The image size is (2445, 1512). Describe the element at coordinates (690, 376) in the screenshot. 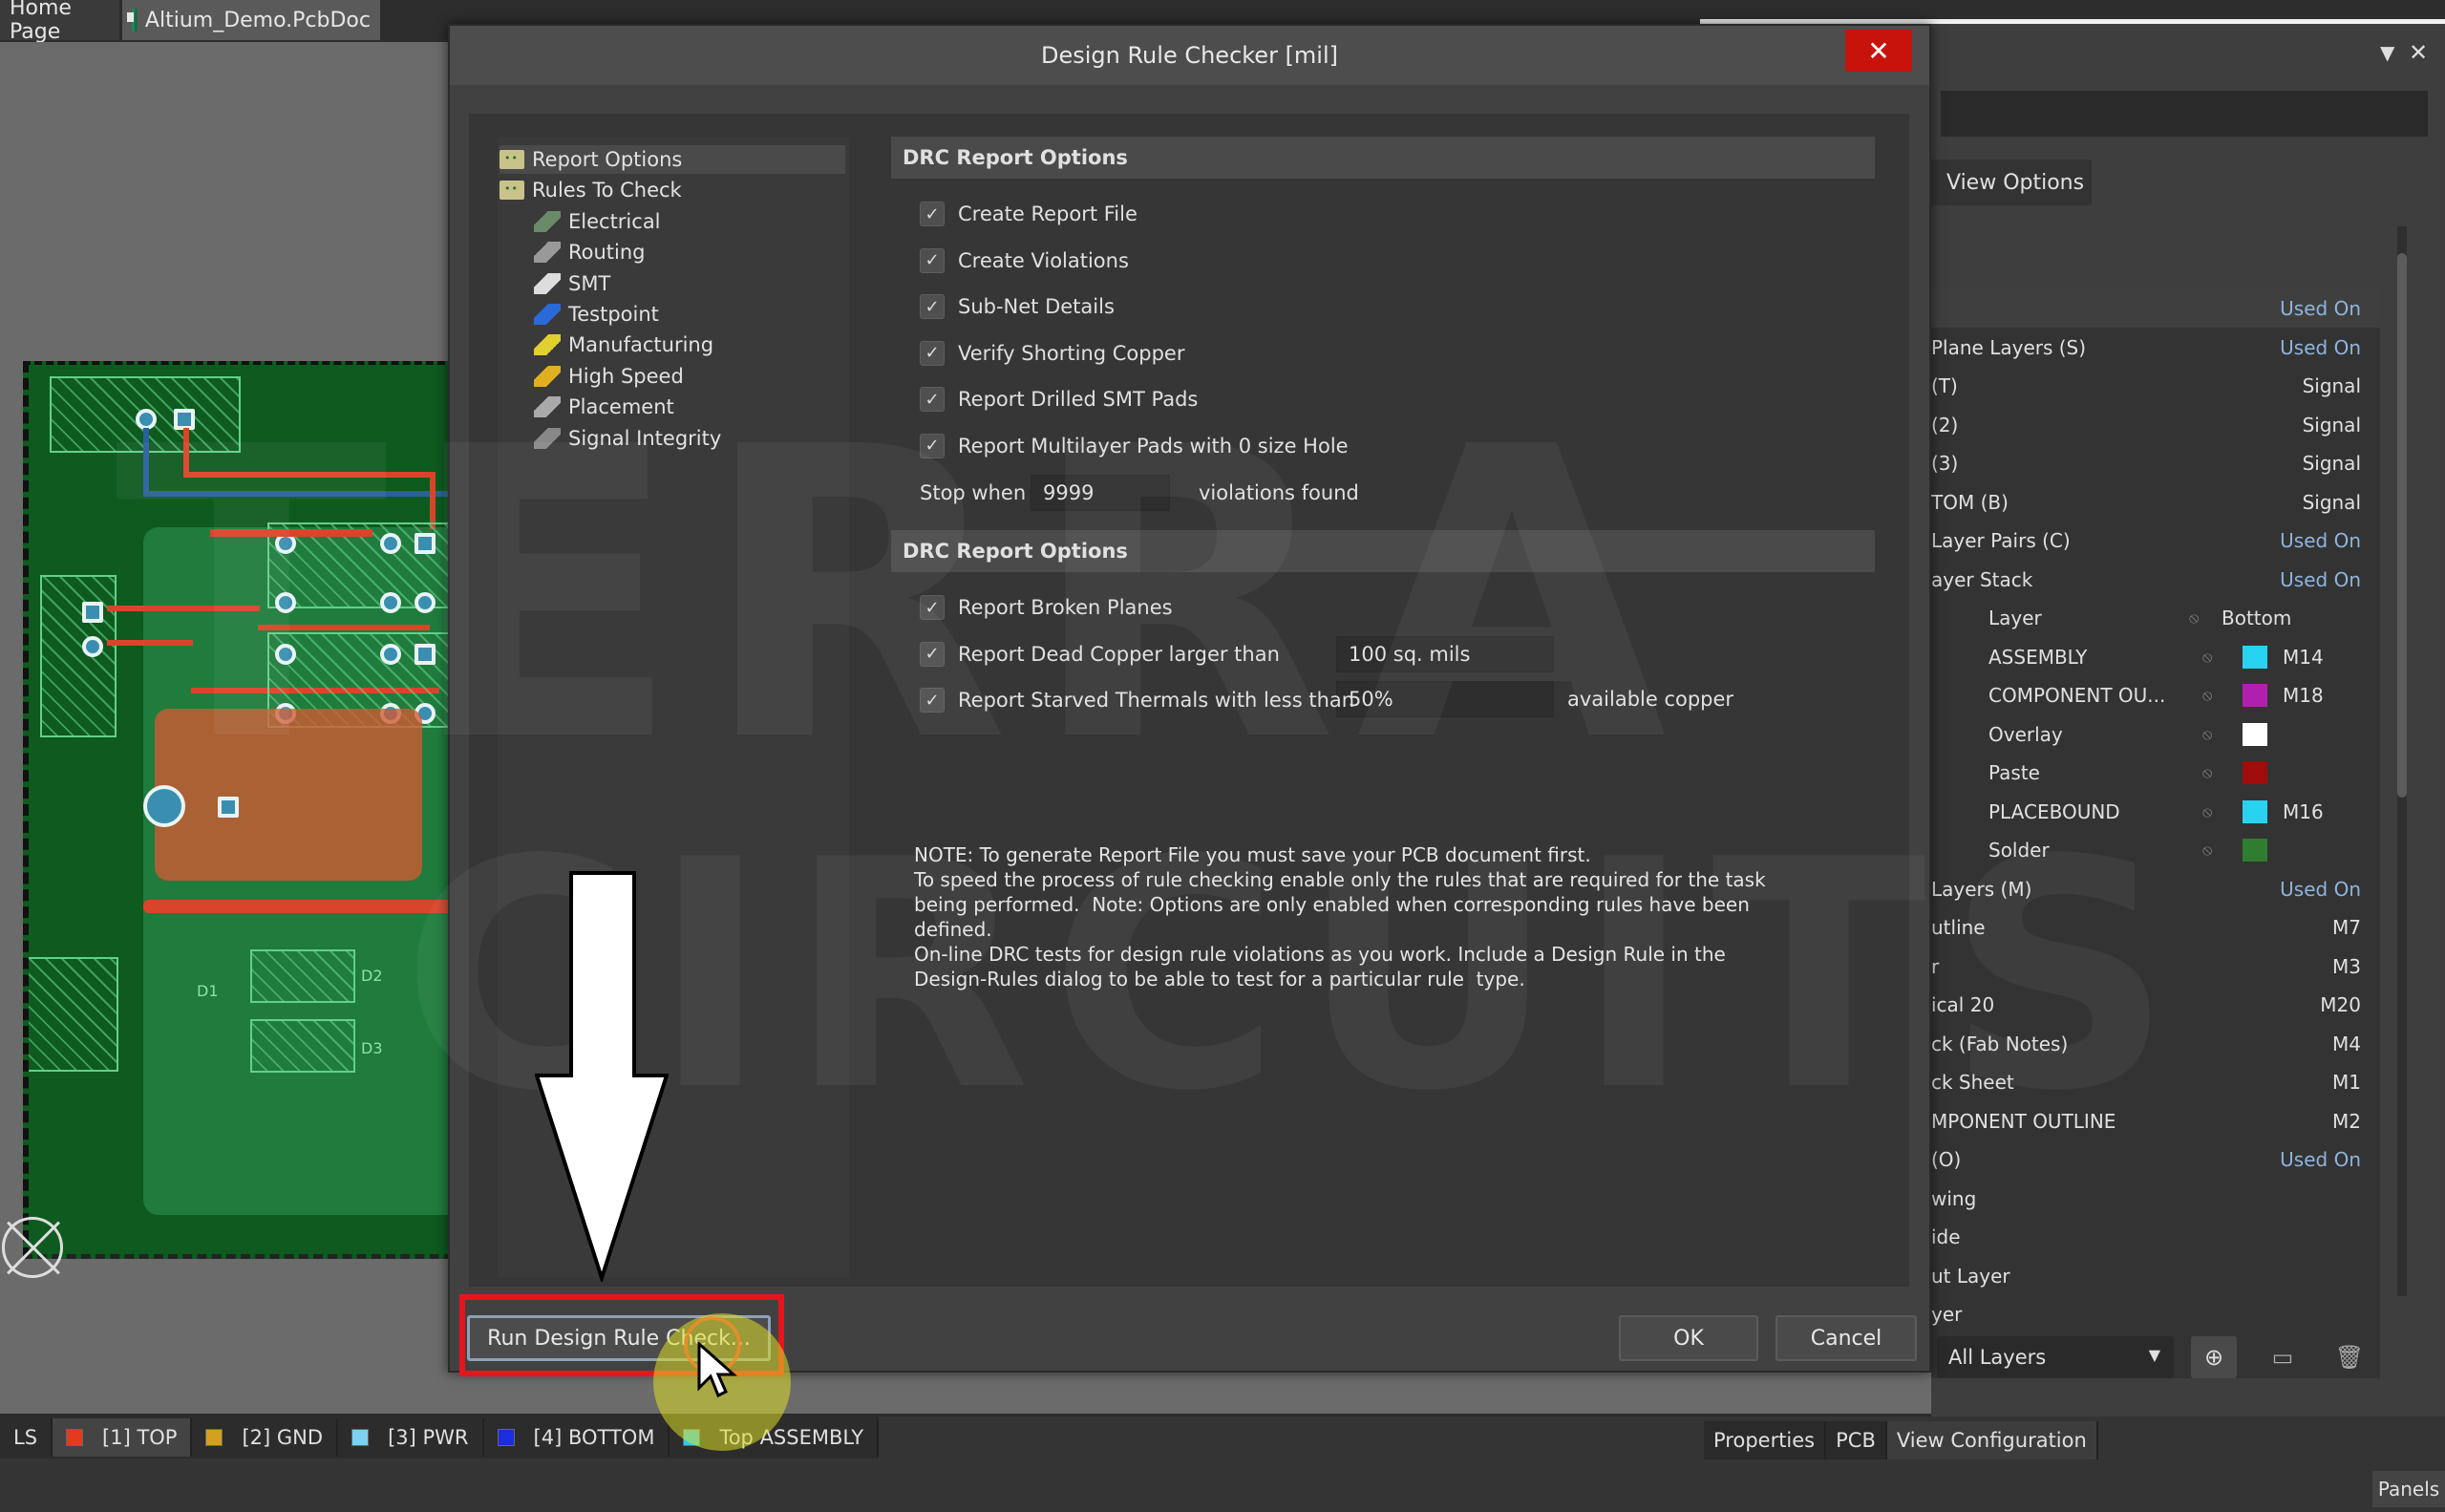

I see `tree-item-high-speed: High Speed` at that location.